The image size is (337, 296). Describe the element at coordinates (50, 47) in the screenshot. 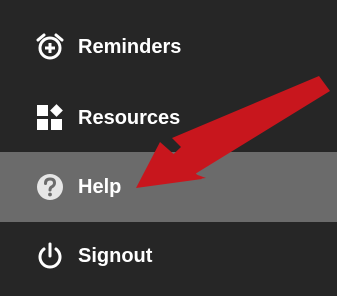

I see `alarm-clock-add-icon` at that location.